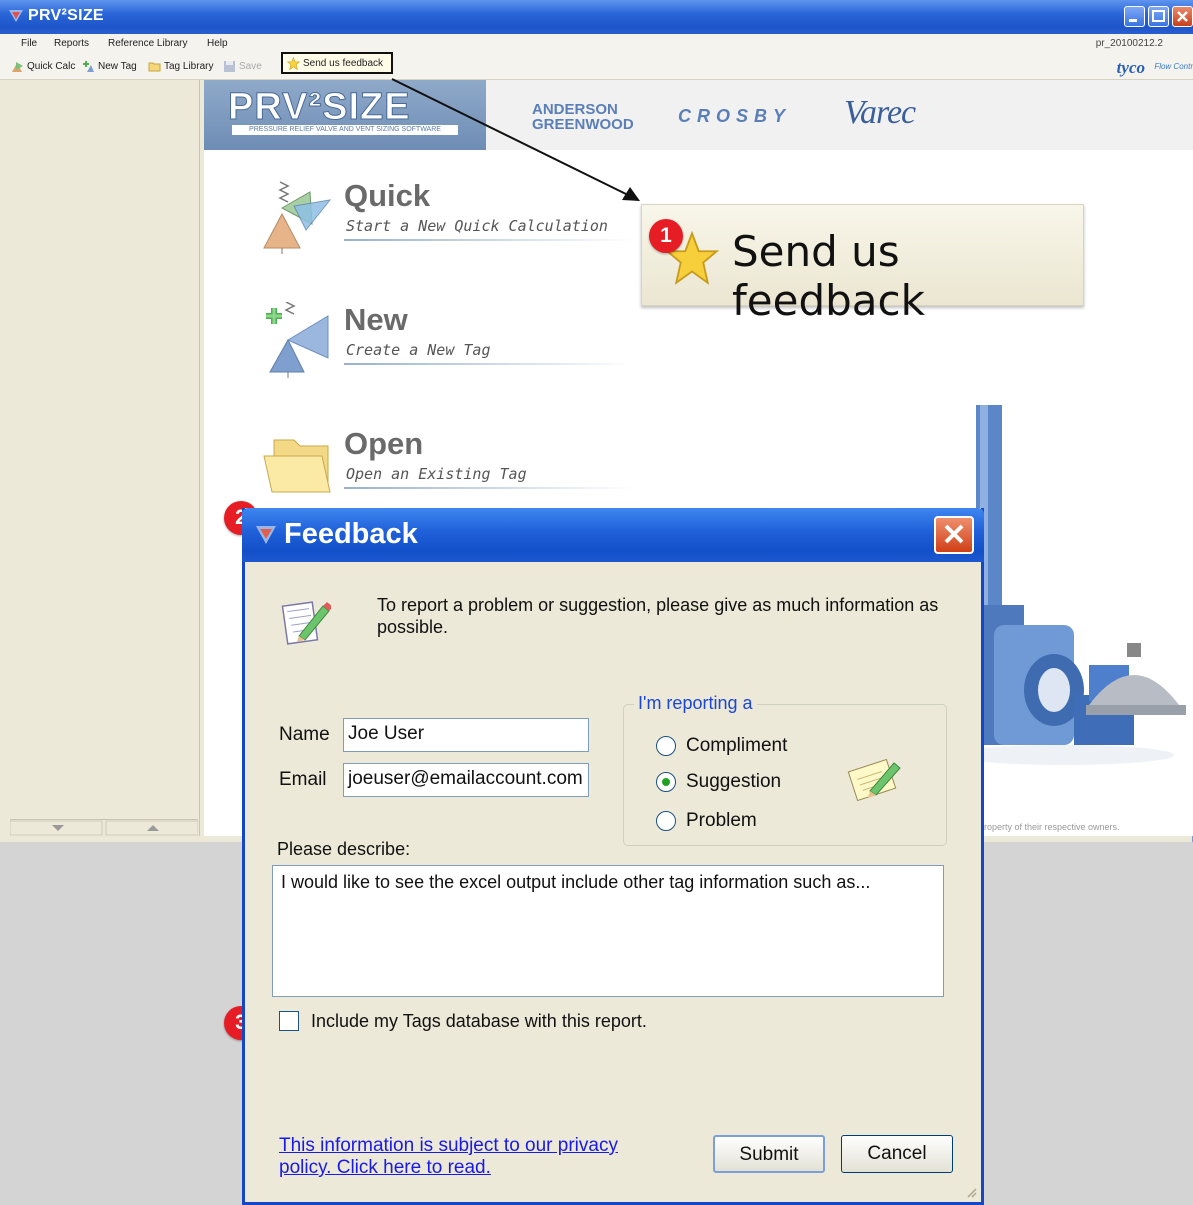 Image resolution: width=1193 pixels, height=1205 pixels. Describe the element at coordinates (666, 782) in the screenshot. I see `radio-suggestion-dot` at that location.